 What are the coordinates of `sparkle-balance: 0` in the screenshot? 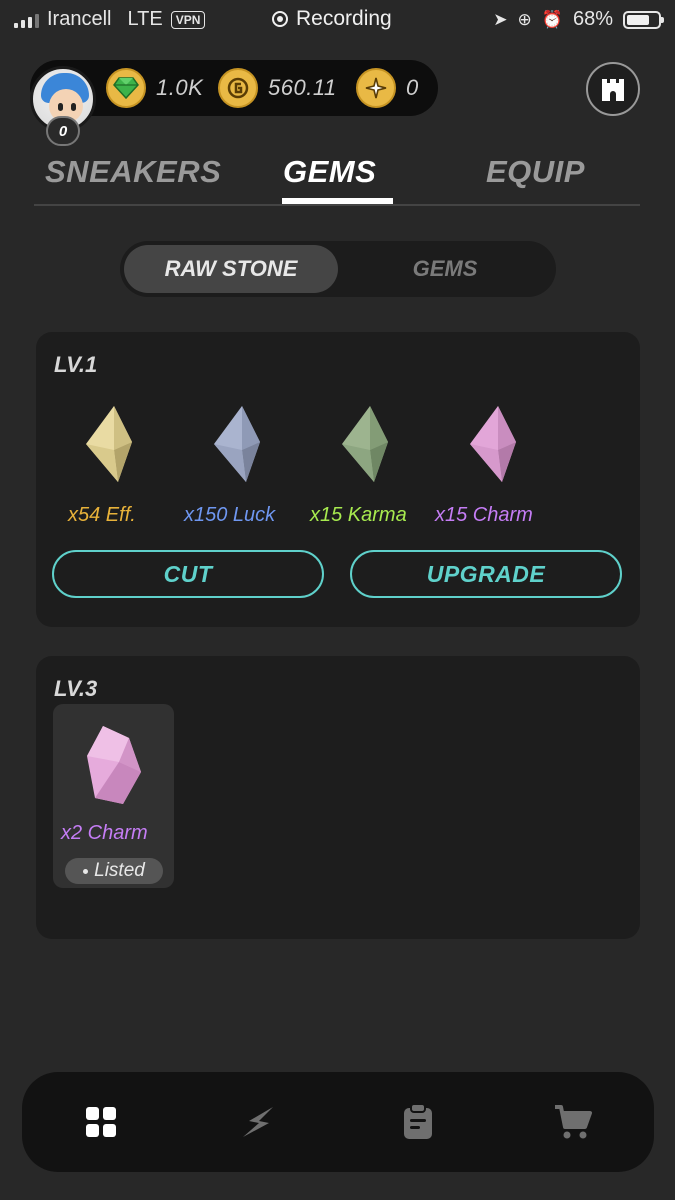 It's located at (387, 88).